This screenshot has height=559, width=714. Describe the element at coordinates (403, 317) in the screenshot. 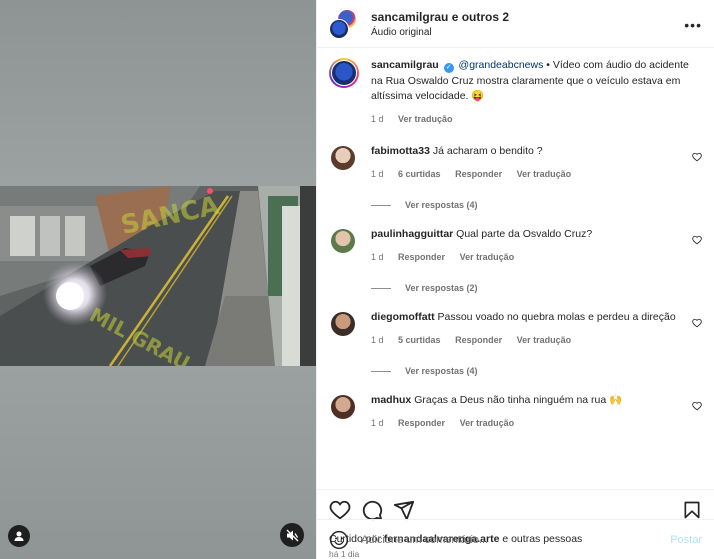

I see `comment-username: diegomoffatt` at that location.